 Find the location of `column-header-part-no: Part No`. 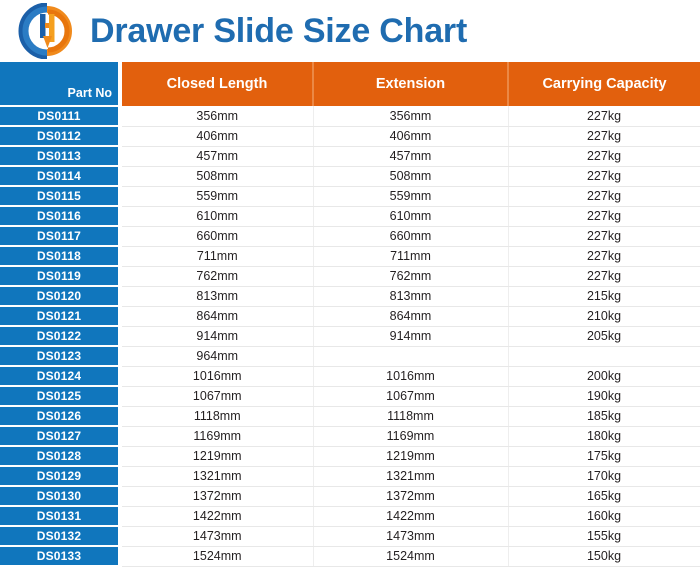

column-header-part-no: Part No is located at coordinates (61, 84).